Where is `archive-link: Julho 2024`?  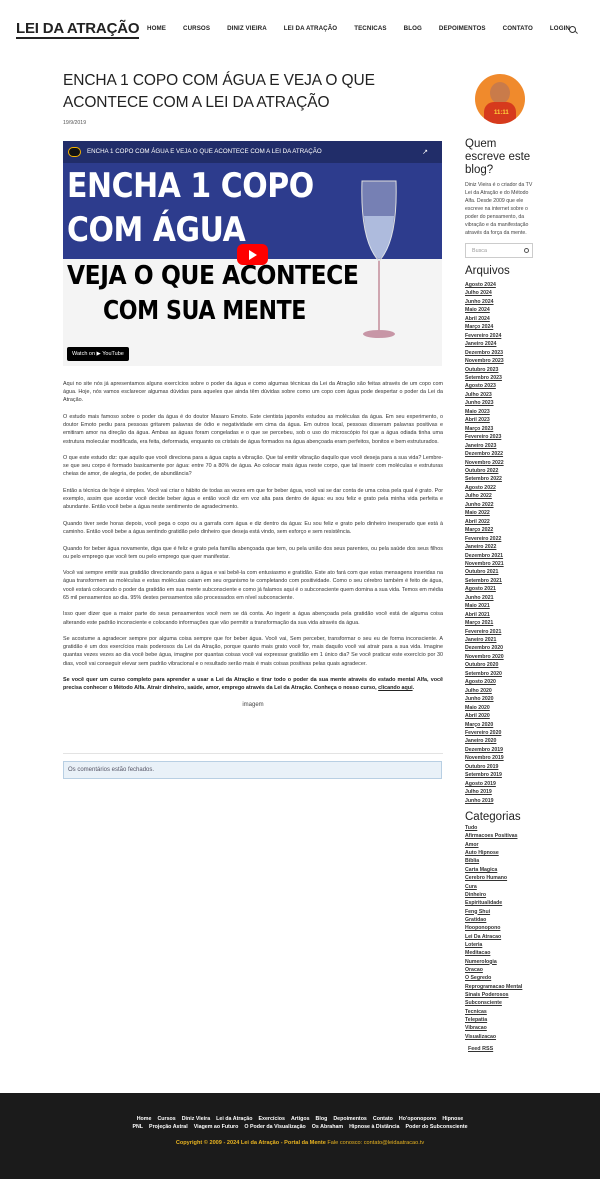
archive-link: Julho 2024 is located at coordinates (500, 293).